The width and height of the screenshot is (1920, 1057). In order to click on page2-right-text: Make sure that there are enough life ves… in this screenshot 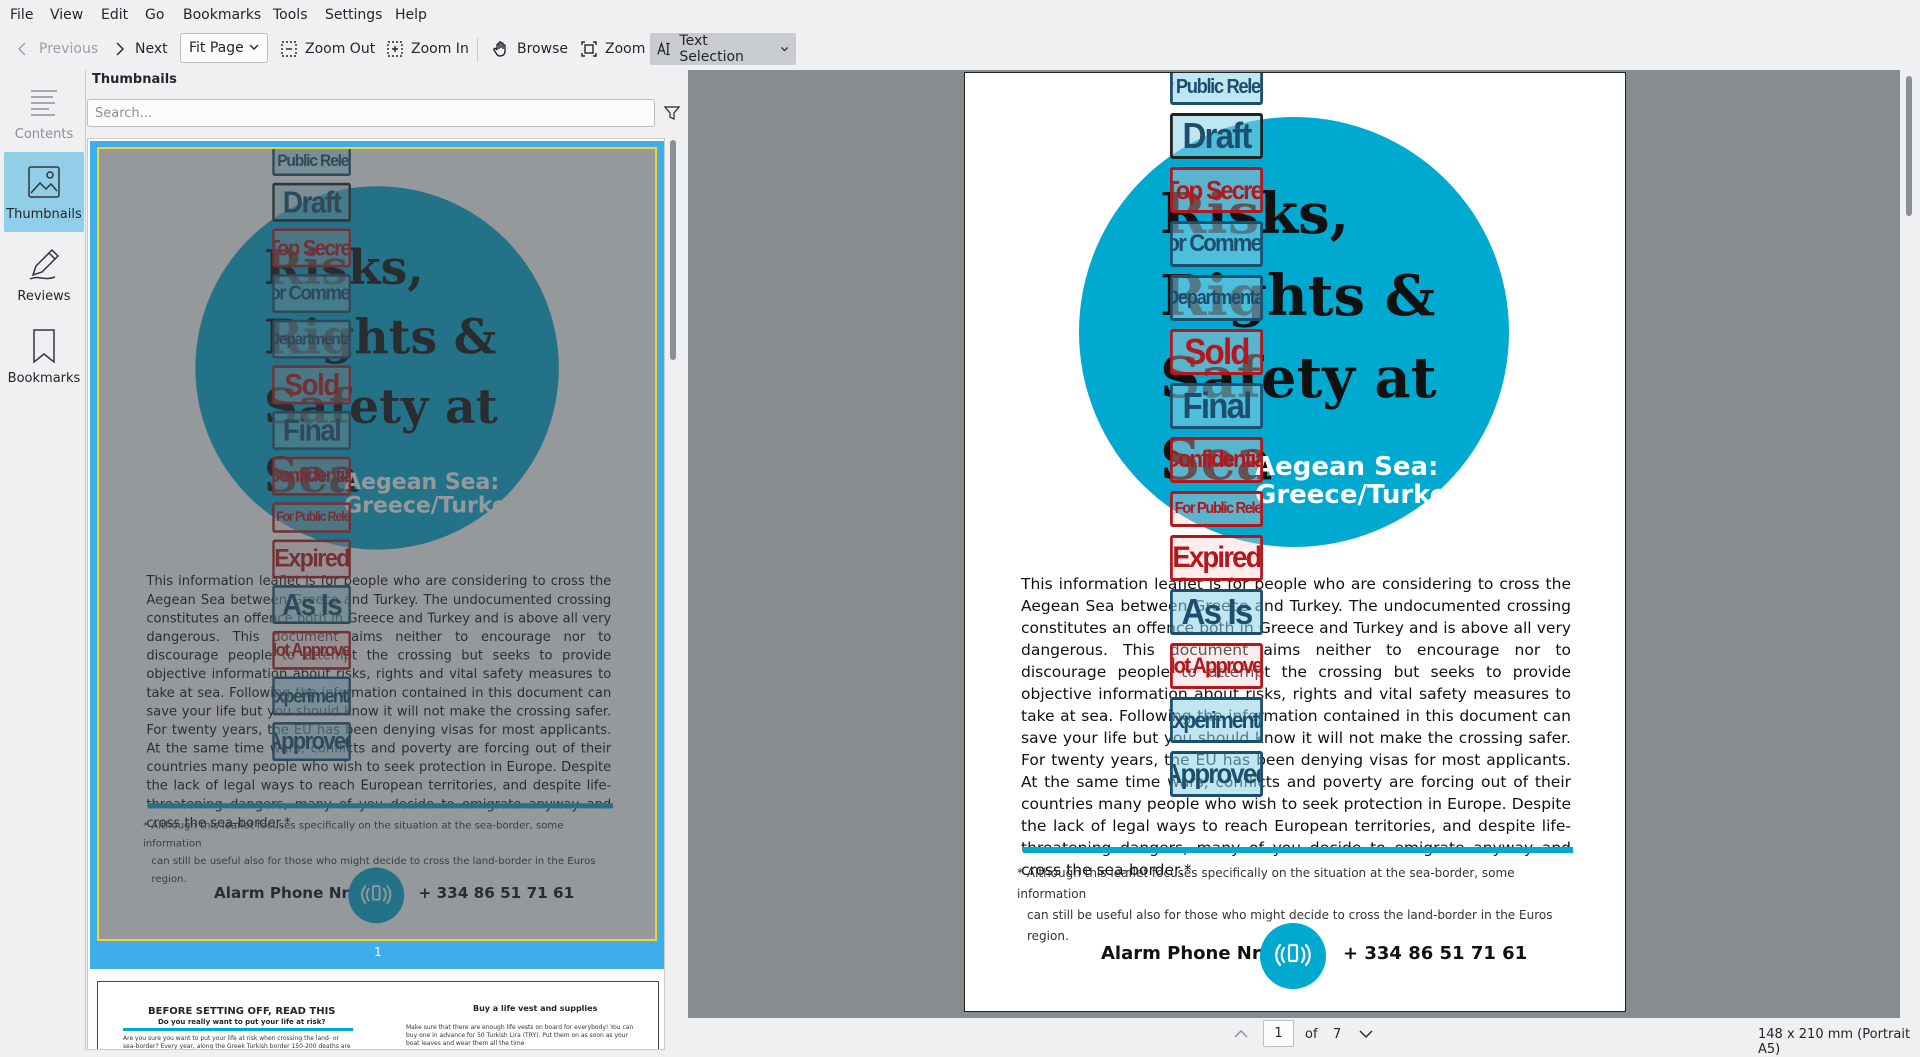, I will do `click(520, 1035)`.